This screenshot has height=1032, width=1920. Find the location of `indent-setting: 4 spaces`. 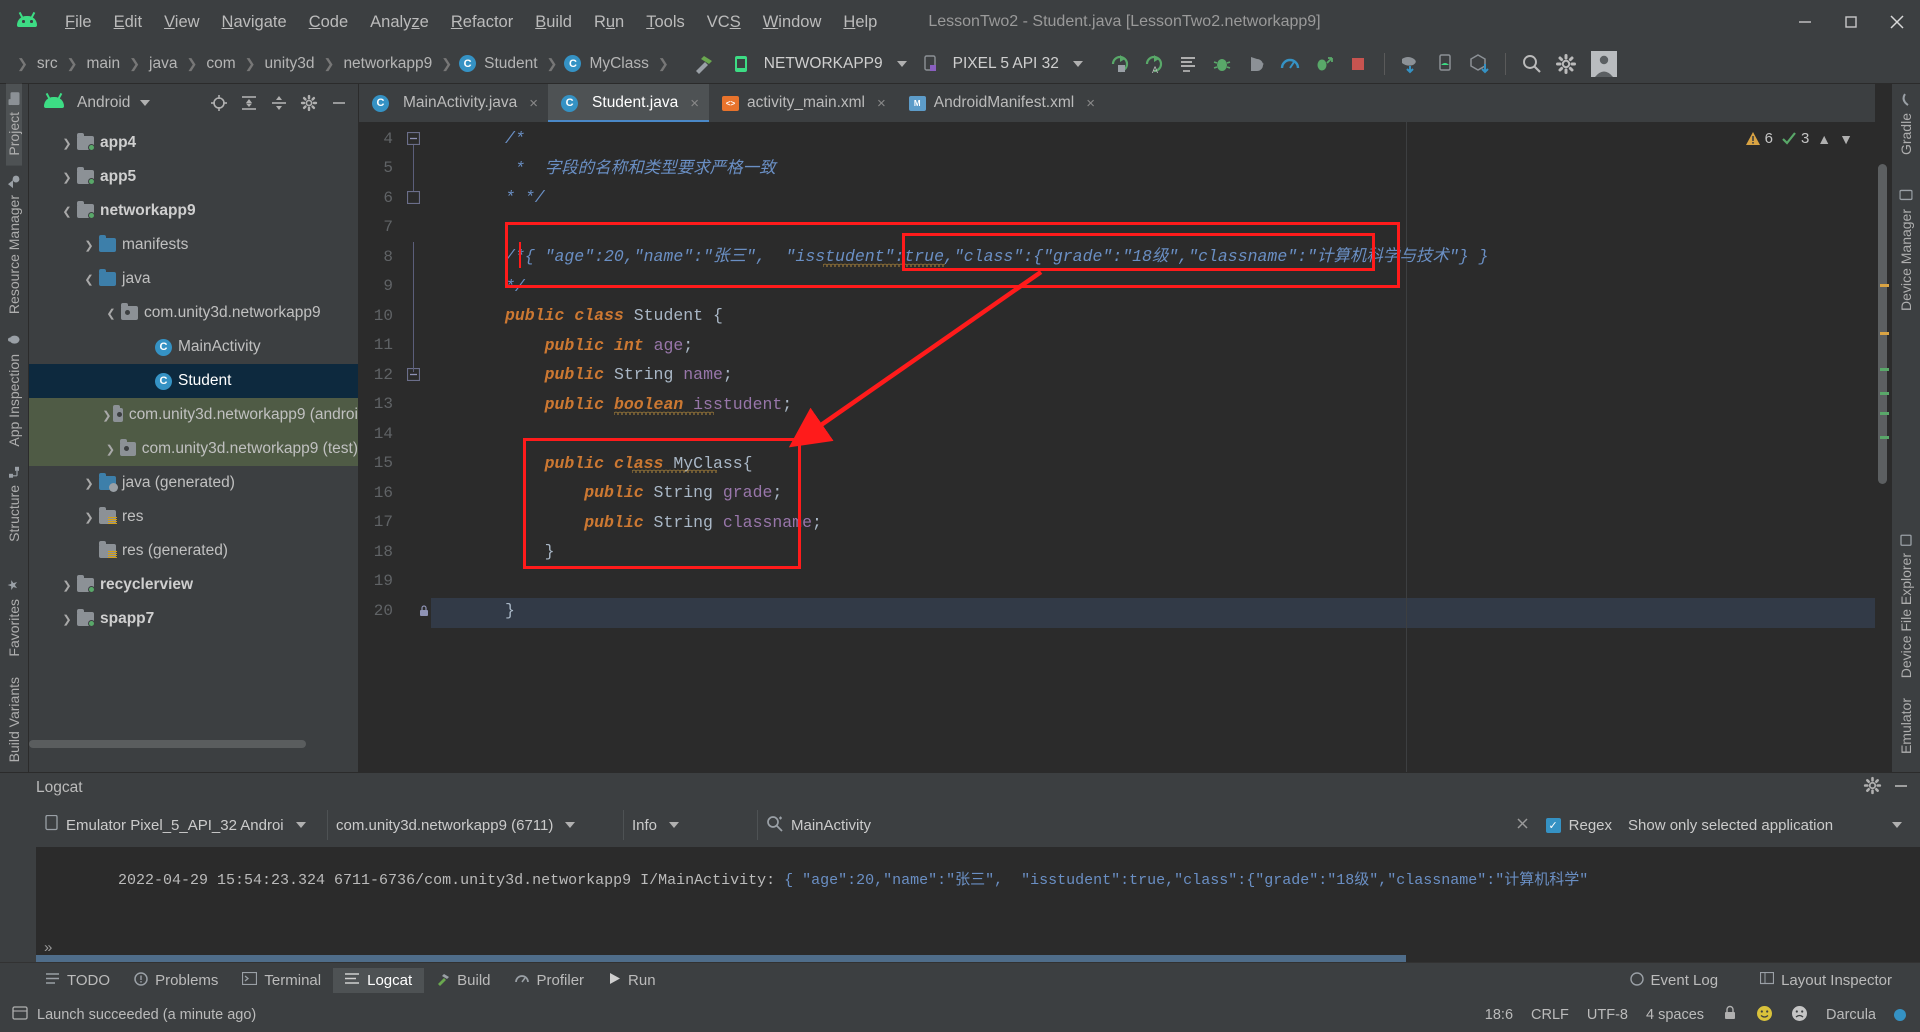

indent-setting: 4 spaces is located at coordinates (1675, 1015).